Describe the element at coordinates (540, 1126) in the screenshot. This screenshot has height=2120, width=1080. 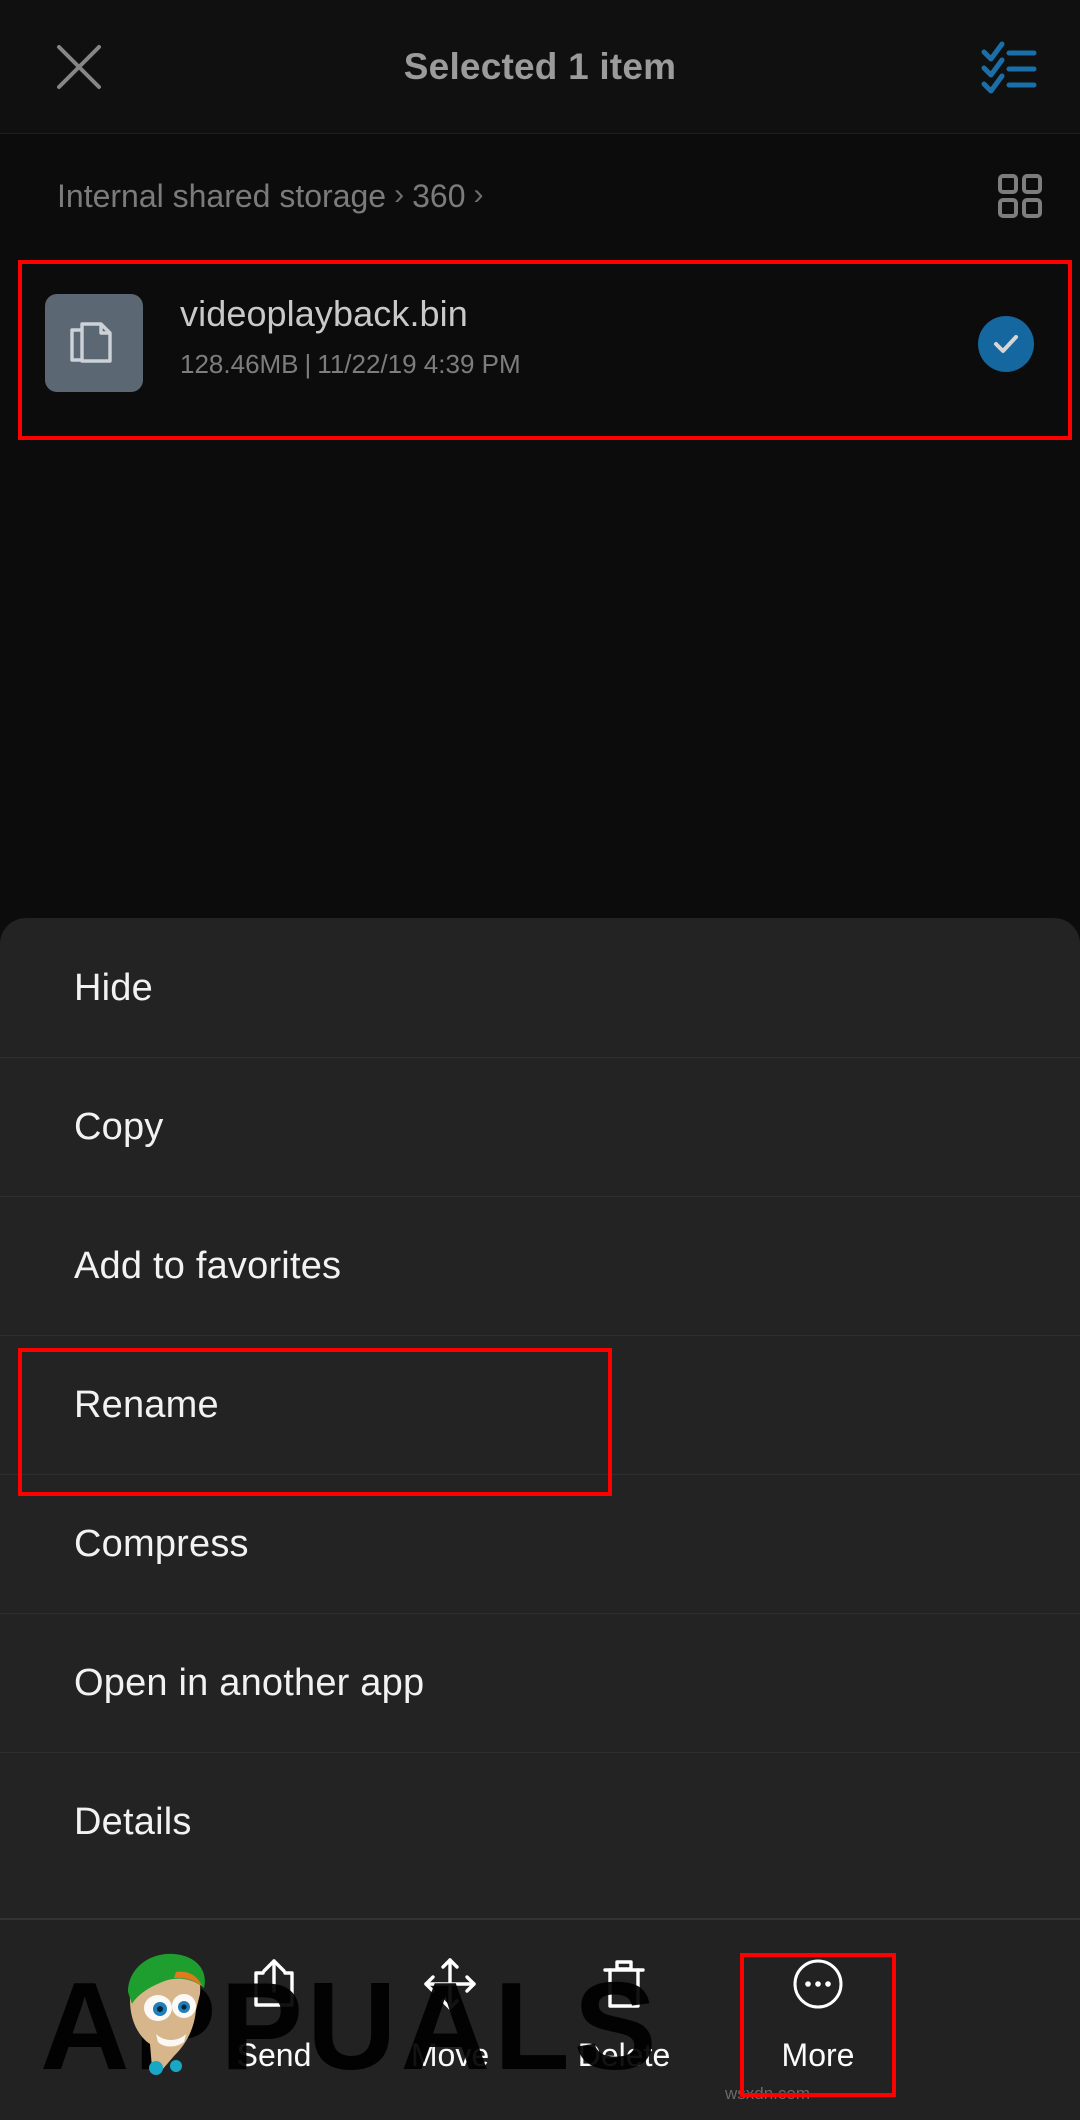
I see `menu-item-copy: Copy` at that location.